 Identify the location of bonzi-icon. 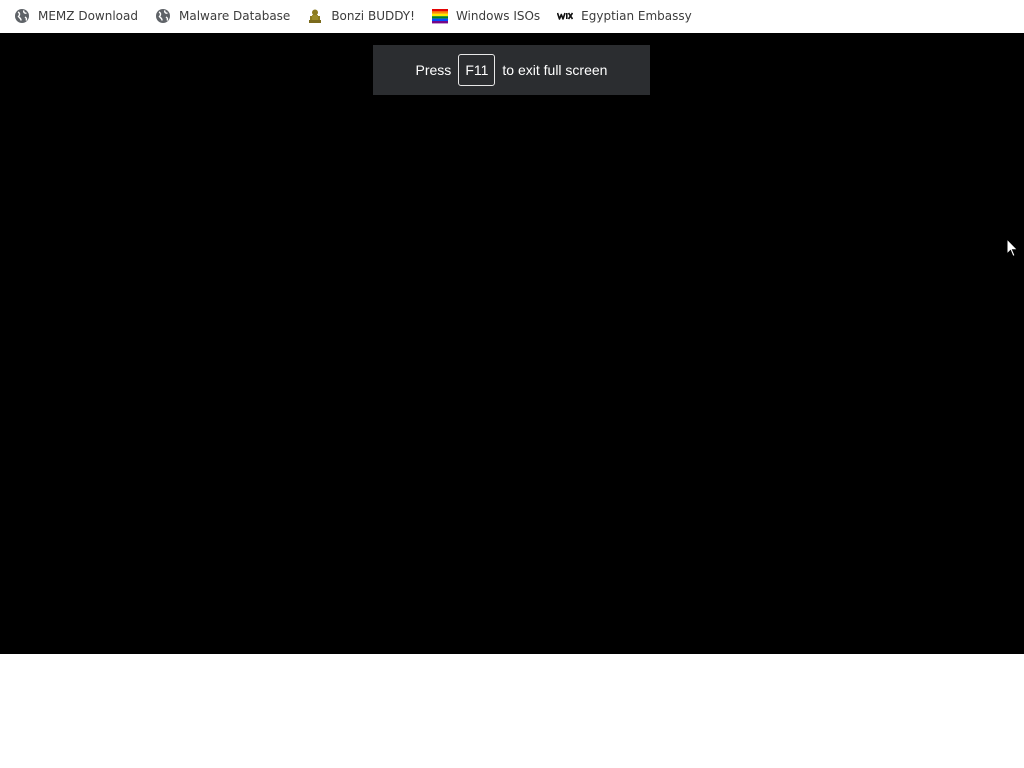
(315, 16).